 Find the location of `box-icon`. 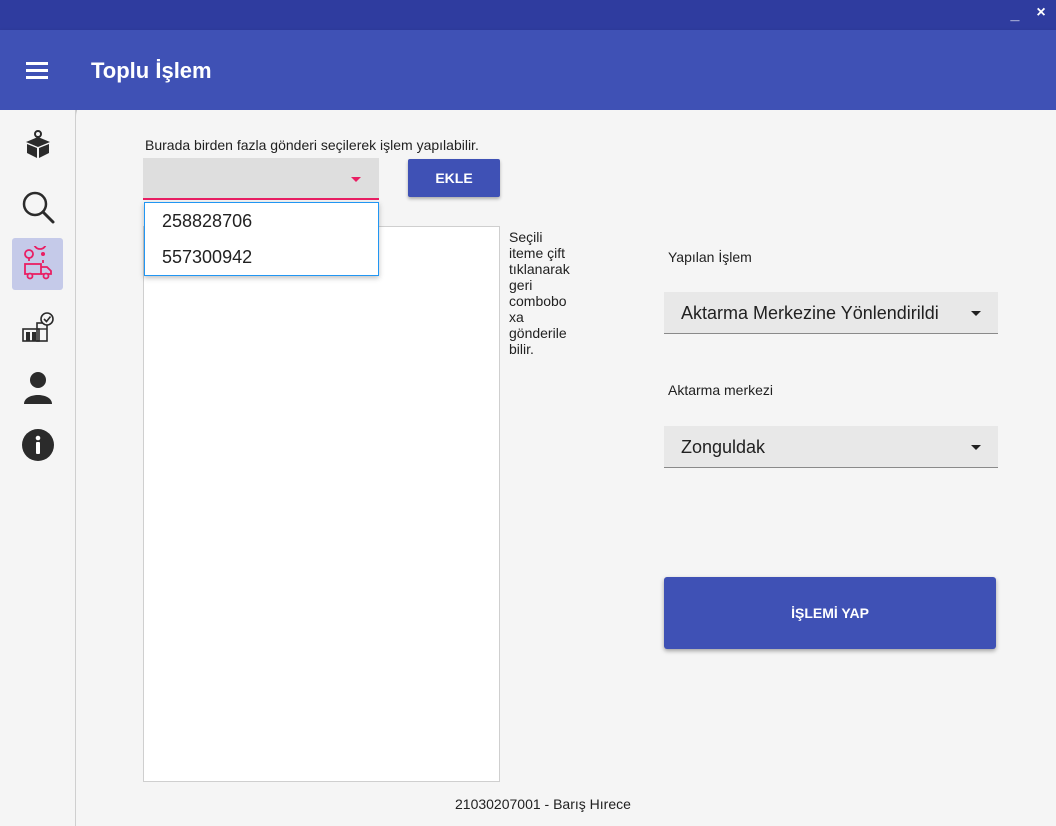

box-icon is located at coordinates (38, 144).